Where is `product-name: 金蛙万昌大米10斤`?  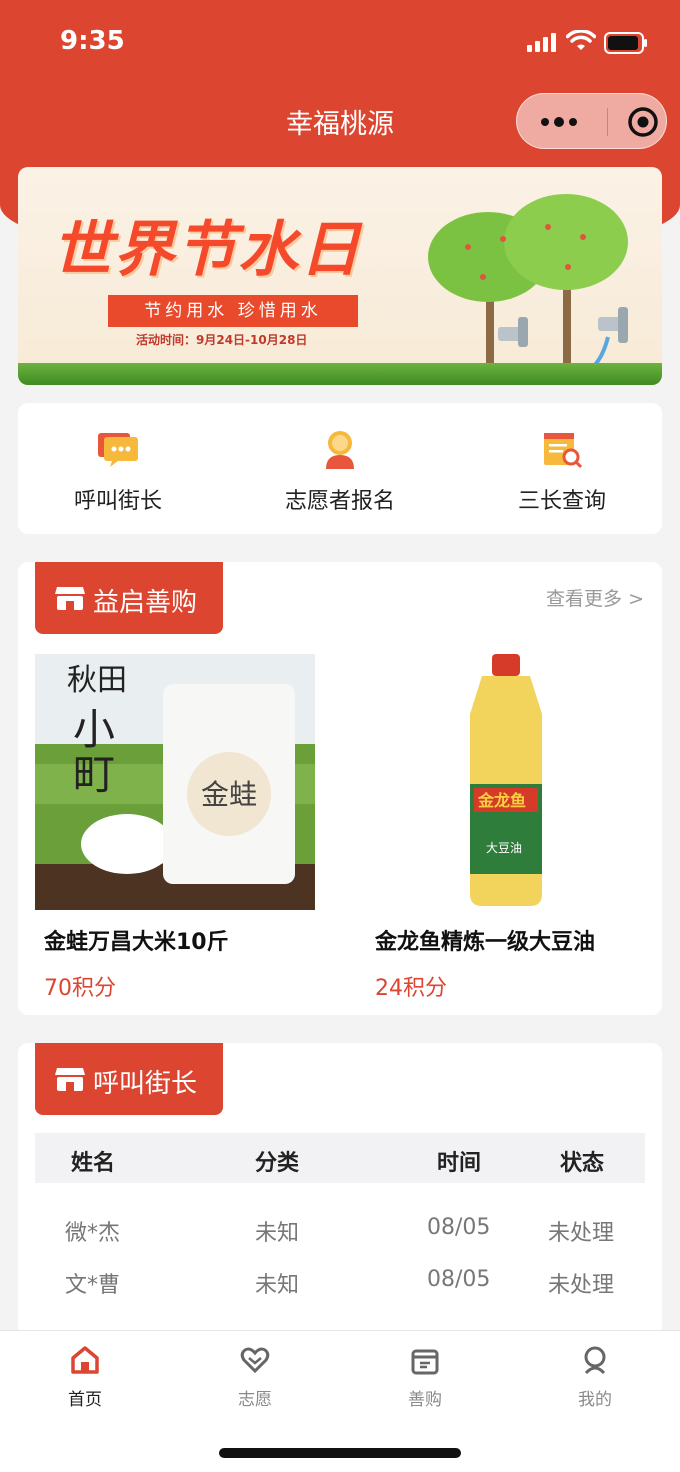
product-name: 金蛙万昌大米10斤 is located at coordinates (136, 942).